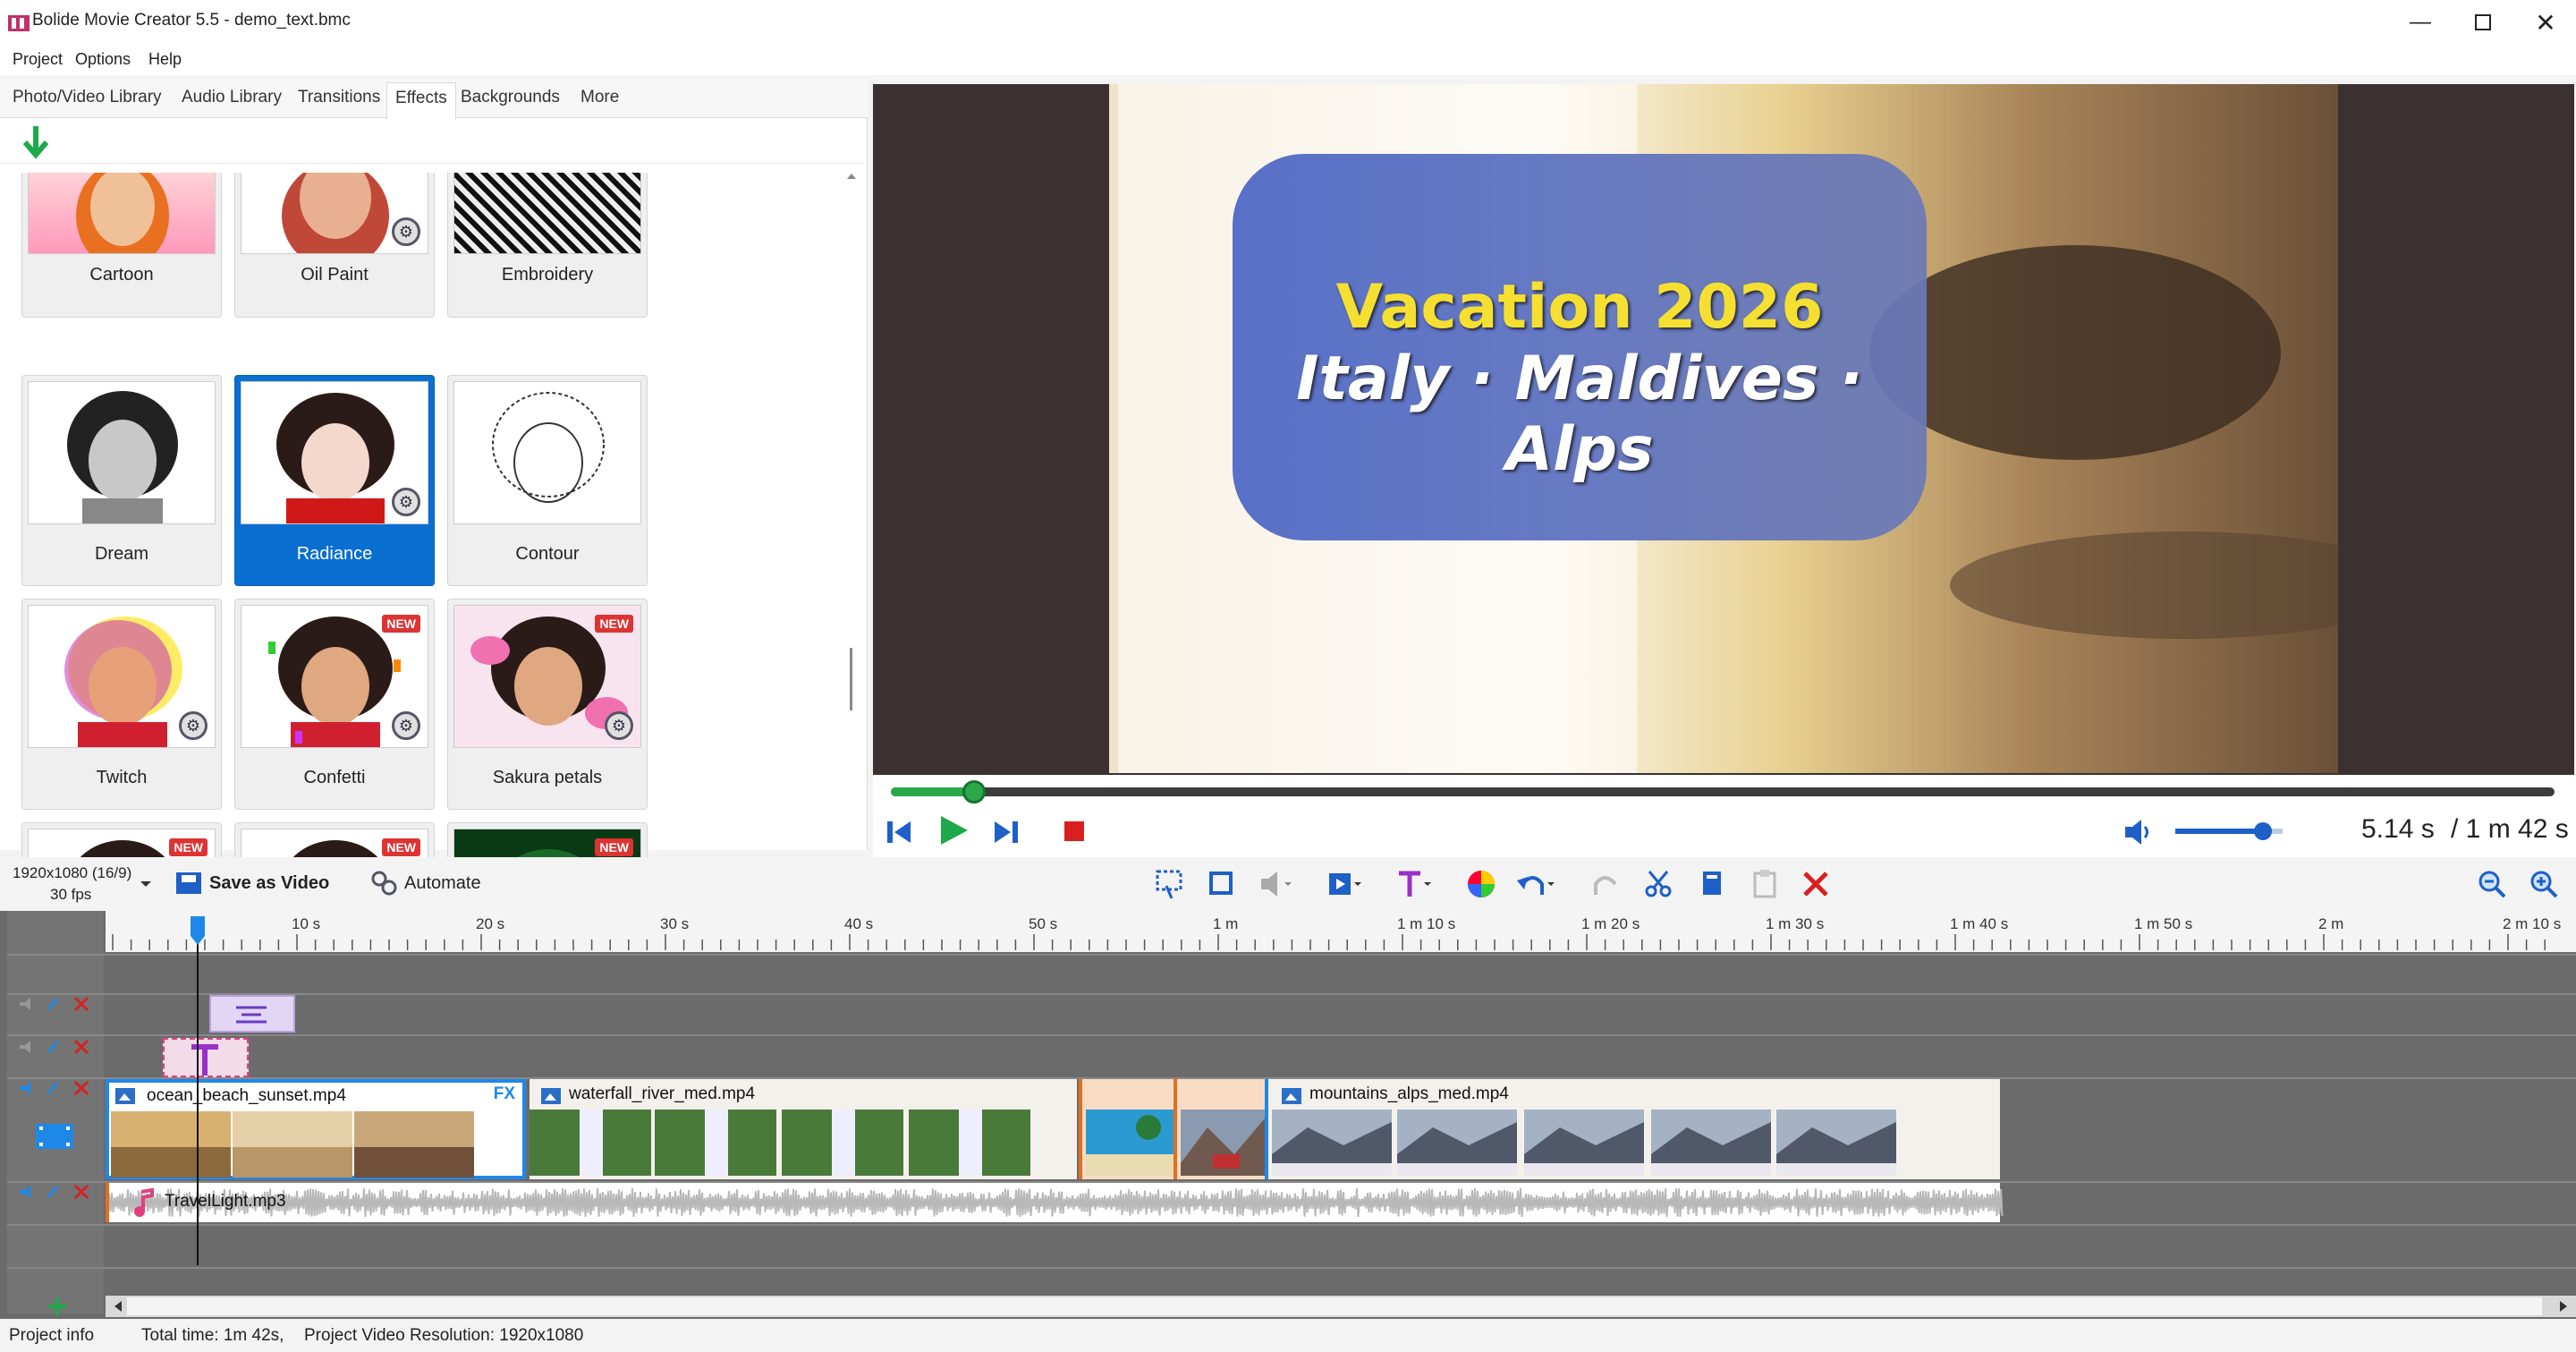  Describe the element at coordinates (1712, 886) in the screenshot. I see `copy-icon` at that location.